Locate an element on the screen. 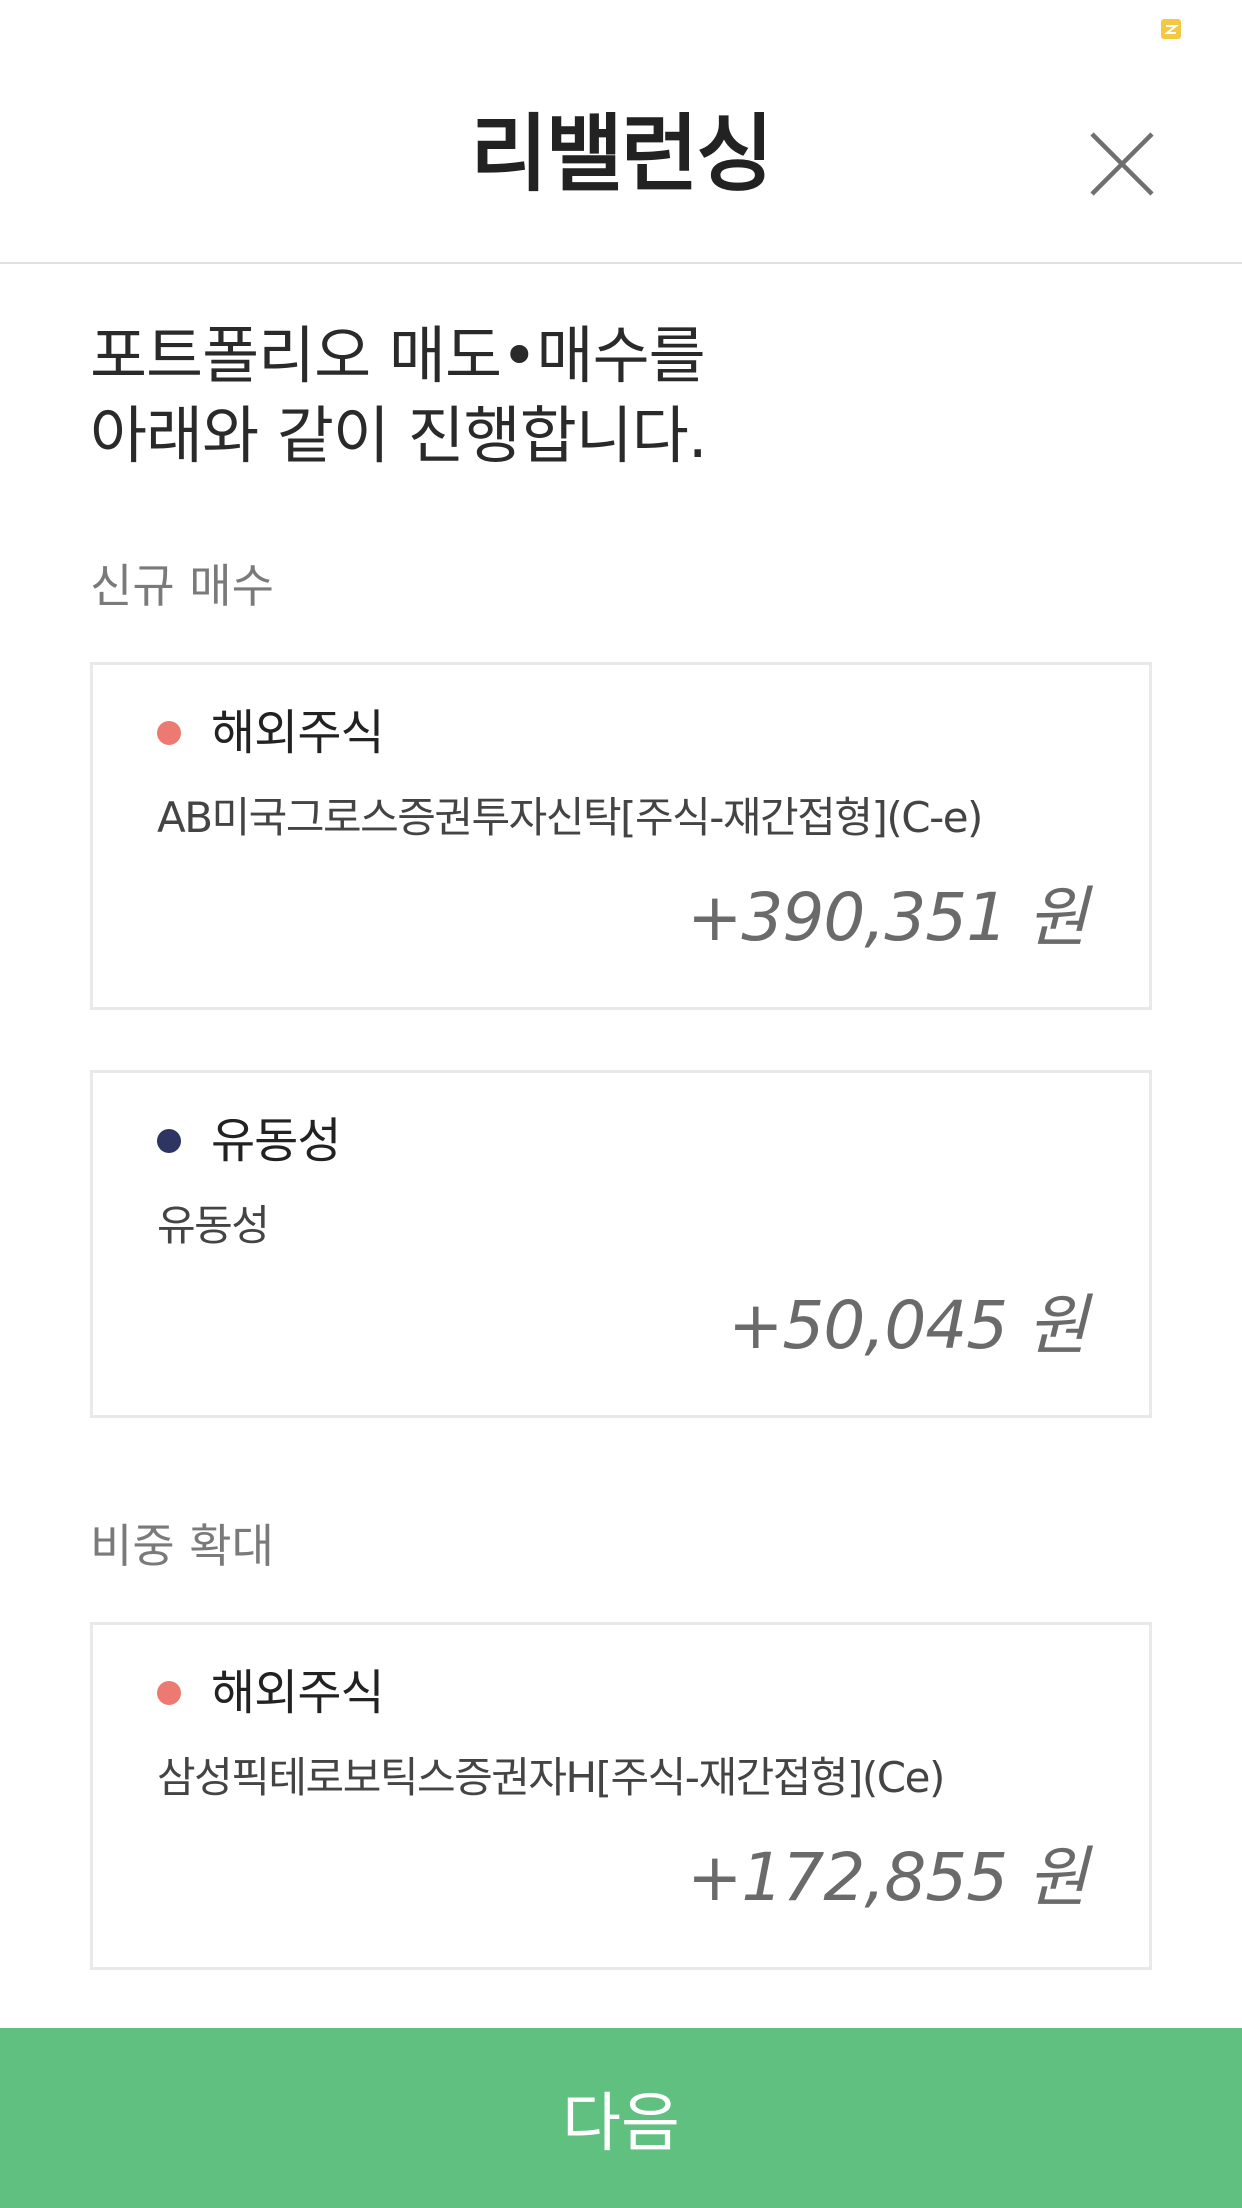 The width and height of the screenshot is (1242, 2208). fund-amount: +172,855 원 is located at coordinates (887, 1877).